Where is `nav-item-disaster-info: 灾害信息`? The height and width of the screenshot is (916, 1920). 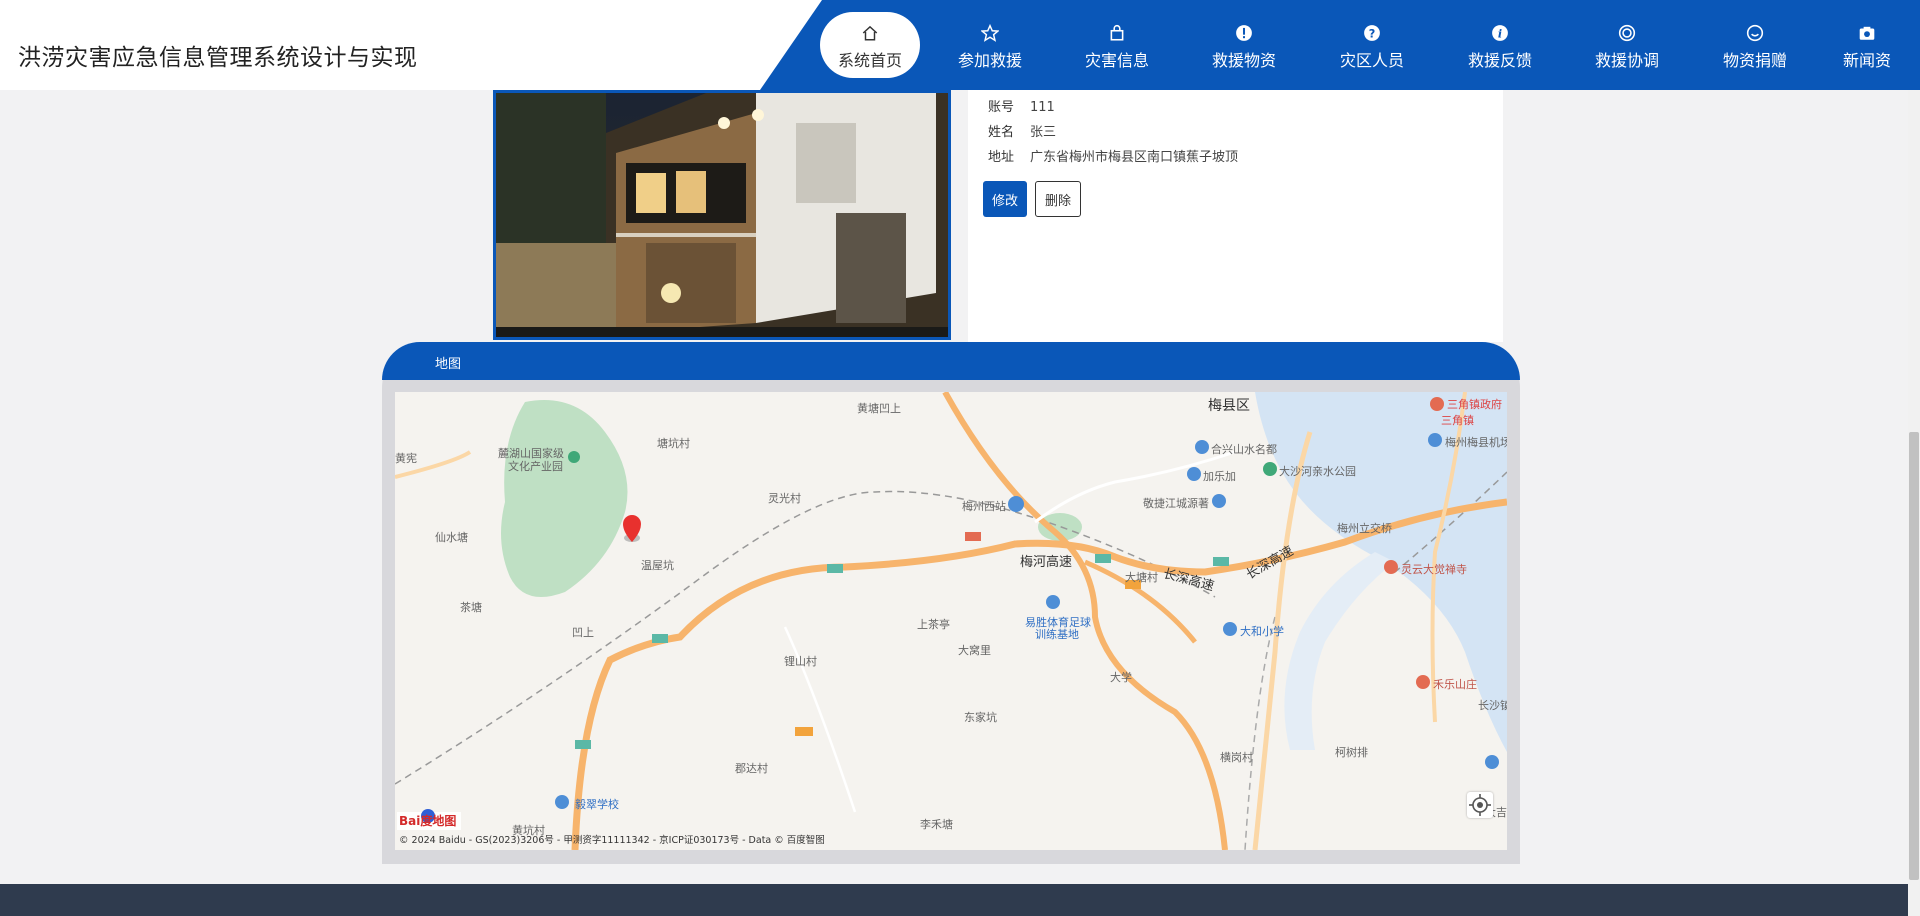 nav-item-disaster-info: 灾害信息 is located at coordinates (1117, 45).